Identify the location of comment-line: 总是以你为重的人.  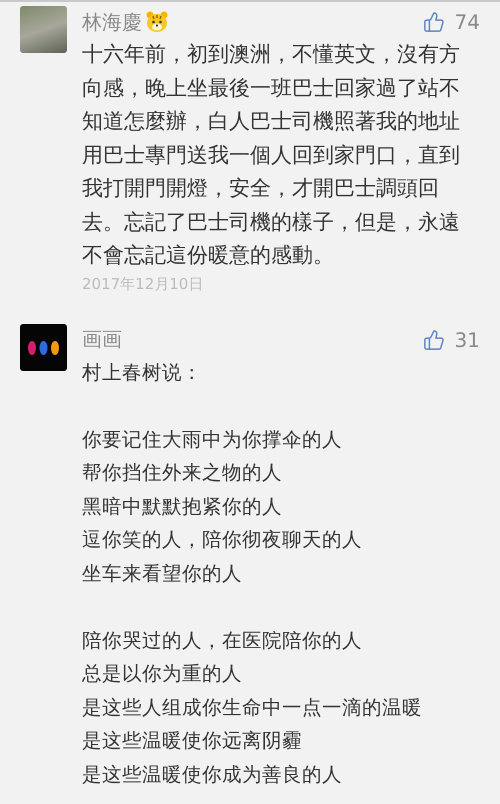
(162, 674).